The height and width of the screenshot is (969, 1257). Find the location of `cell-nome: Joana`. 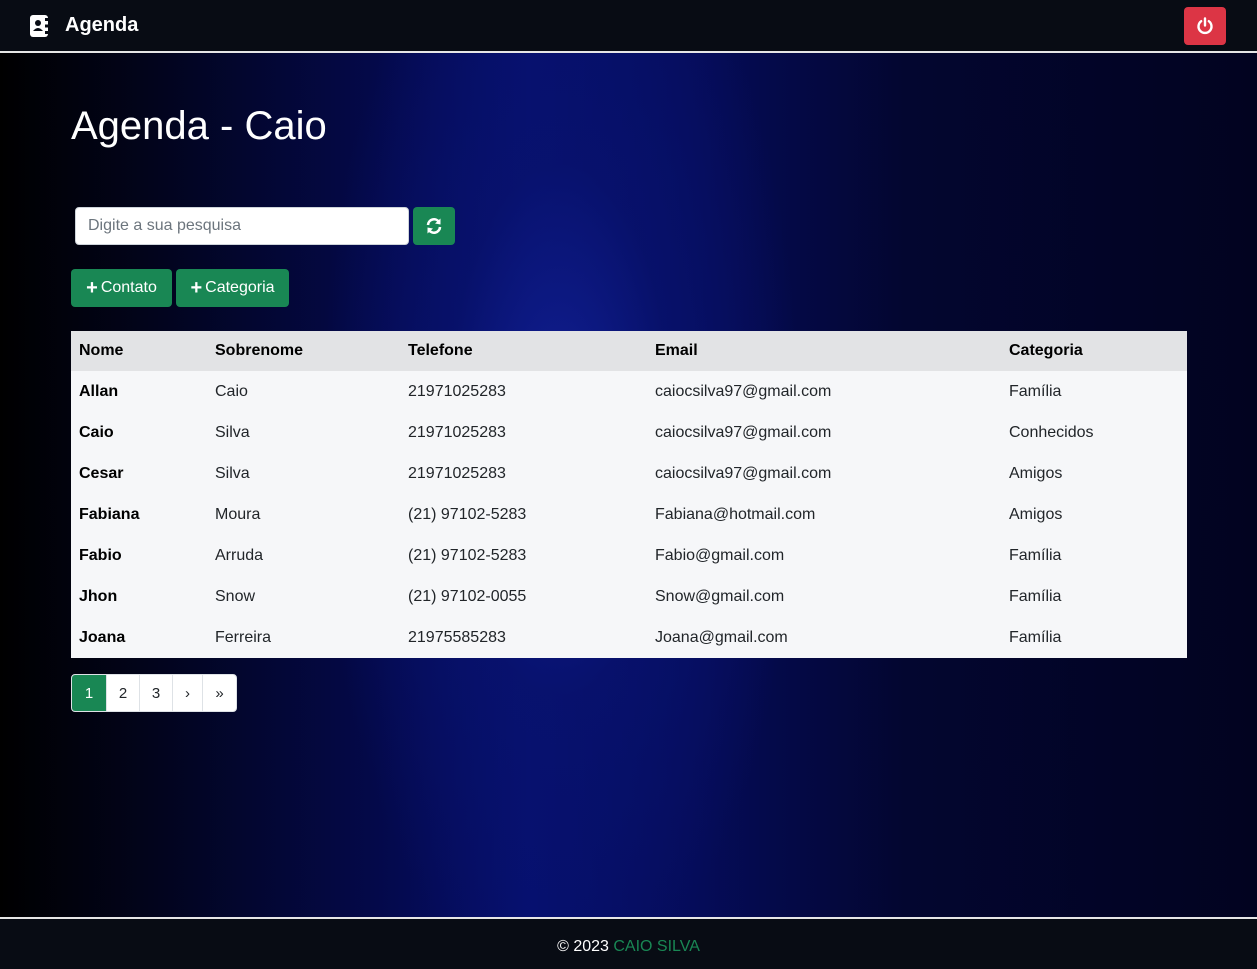

cell-nome: Joana is located at coordinates (102, 637).